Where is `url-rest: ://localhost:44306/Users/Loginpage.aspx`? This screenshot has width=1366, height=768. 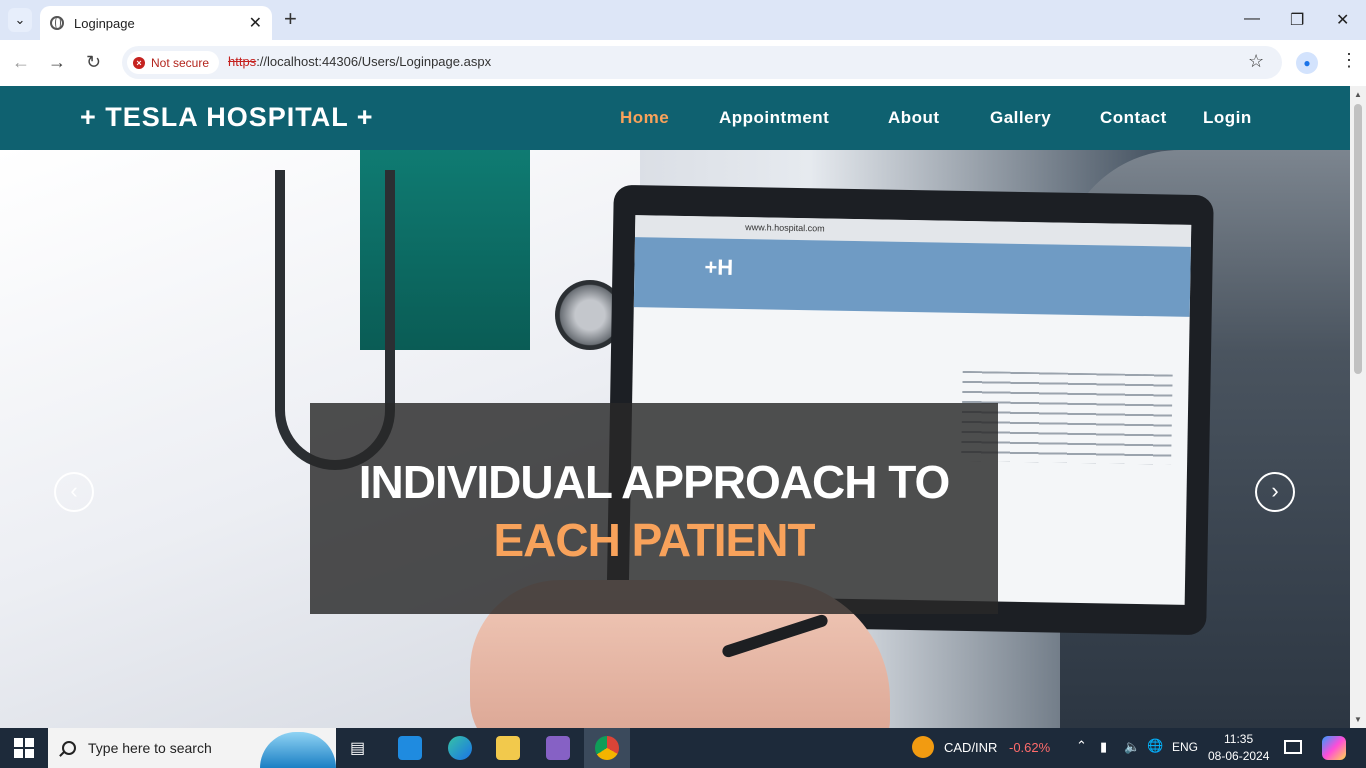 url-rest: ://localhost:44306/Users/Loginpage.aspx is located at coordinates (374, 61).